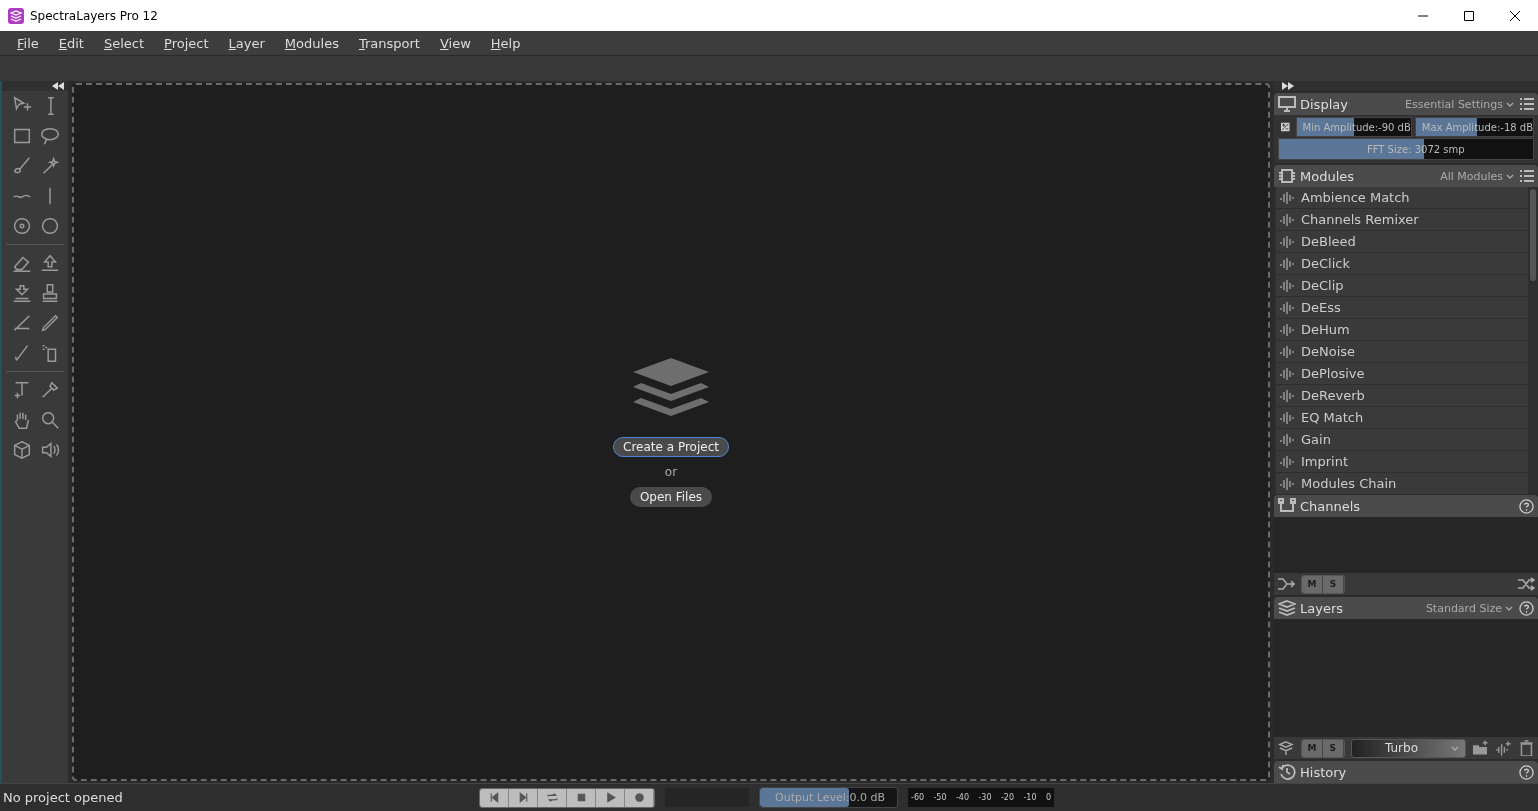 This screenshot has width=1538, height=811. Describe the element at coordinates (1285, 127) in the screenshot. I see `amplitude-icon` at that location.